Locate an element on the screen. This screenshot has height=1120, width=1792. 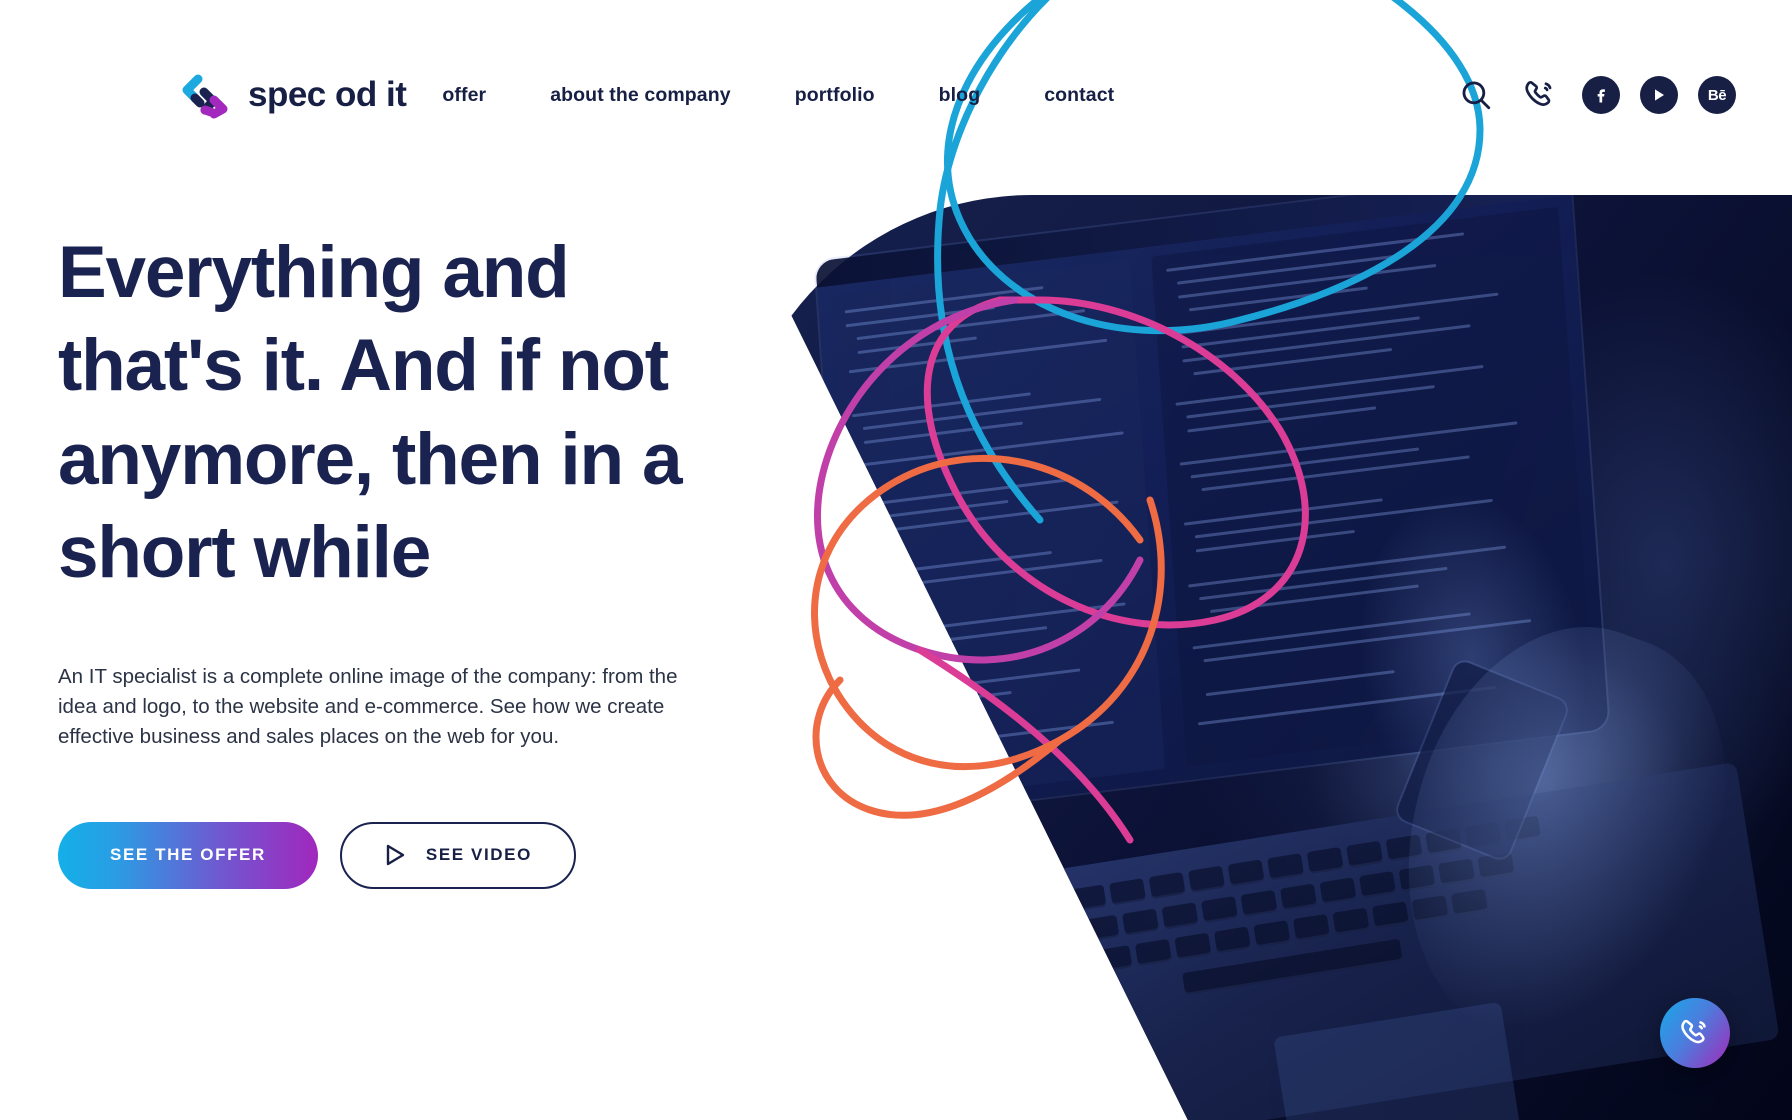
play-triangle-icon is located at coordinates (395, 855).